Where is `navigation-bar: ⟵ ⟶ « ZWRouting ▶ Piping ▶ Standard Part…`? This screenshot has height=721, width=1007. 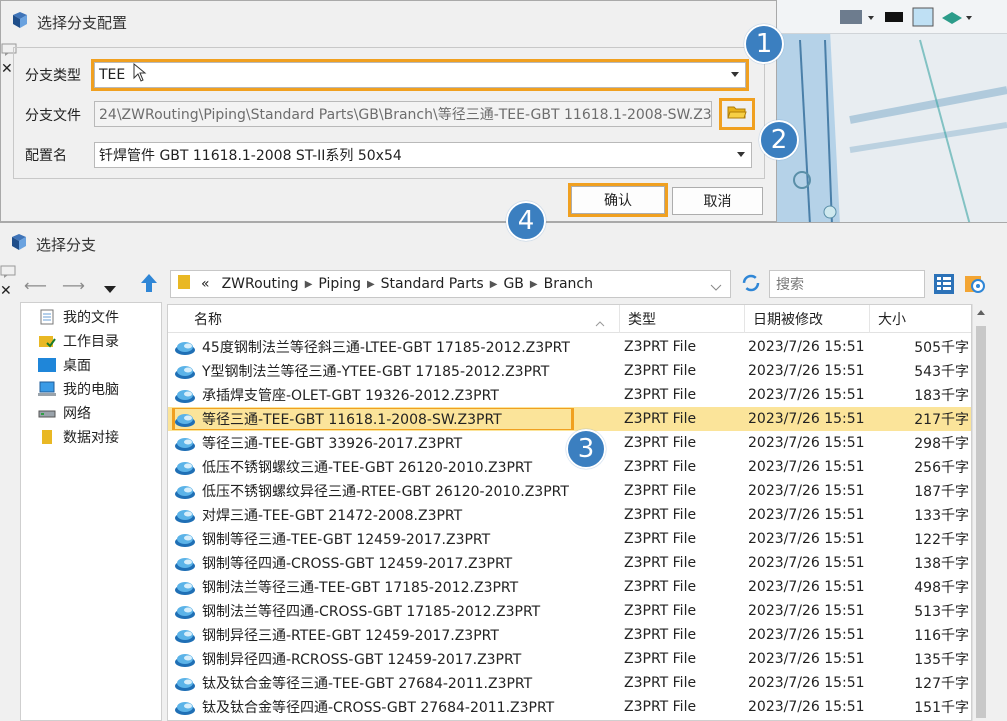 navigation-bar: ⟵ ⟶ « ZWRouting ▶ Piping ▶ Standard Part… is located at coordinates (503, 285).